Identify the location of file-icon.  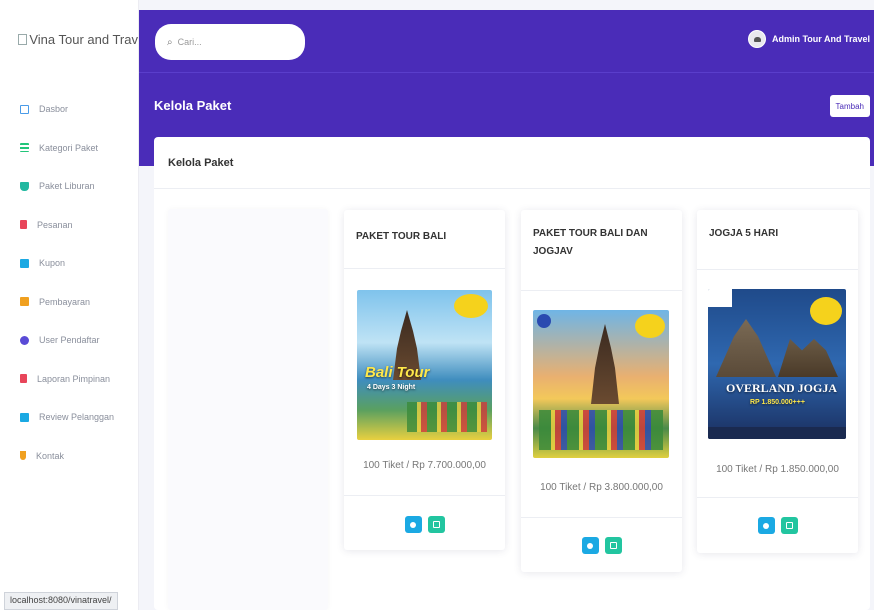
(23, 225).